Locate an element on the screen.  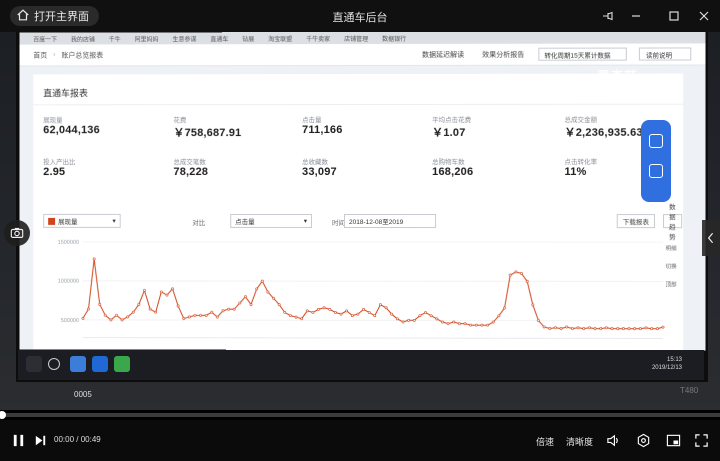
taskbar-app-icon is located at coordinates (100, 364).